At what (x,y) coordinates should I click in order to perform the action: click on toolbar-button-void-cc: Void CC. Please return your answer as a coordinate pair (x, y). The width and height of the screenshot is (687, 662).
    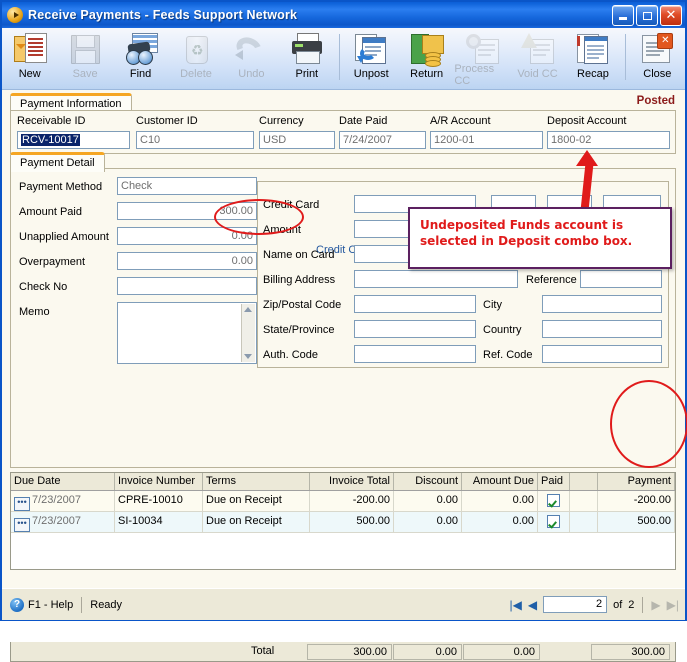
    Looking at the image, I should click on (537, 59).